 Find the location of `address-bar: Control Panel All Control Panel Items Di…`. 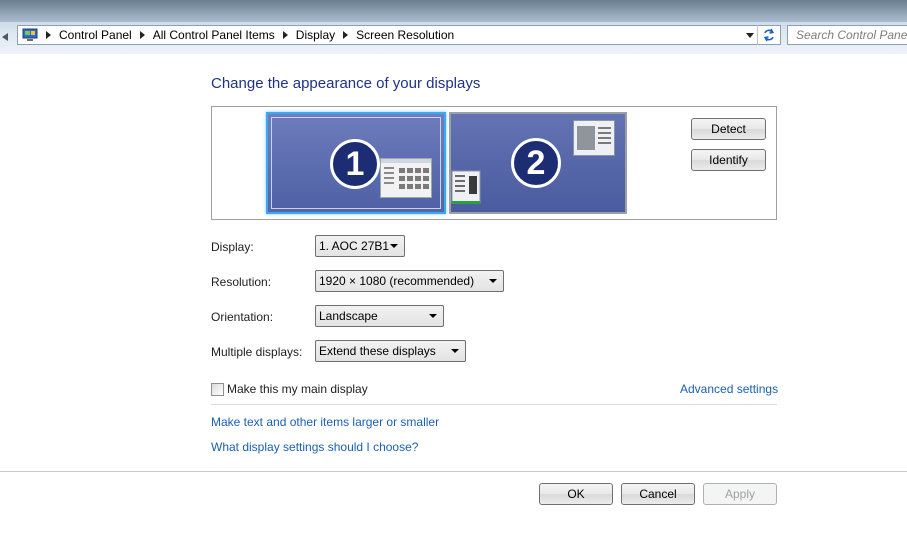

address-bar: Control Panel All Control Panel Items Di… is located at coordinates (399, 35).